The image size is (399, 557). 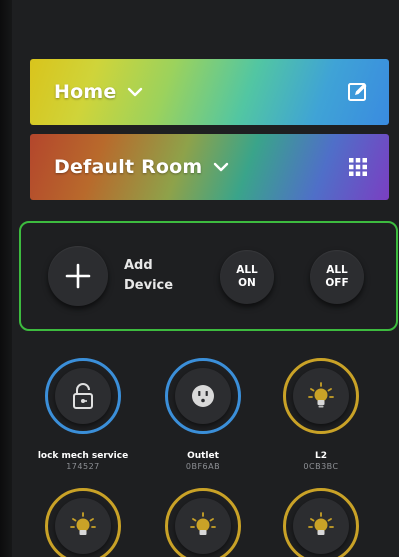 I want to click on room-selector-bar: Default Room, so click(x=209, y=167).